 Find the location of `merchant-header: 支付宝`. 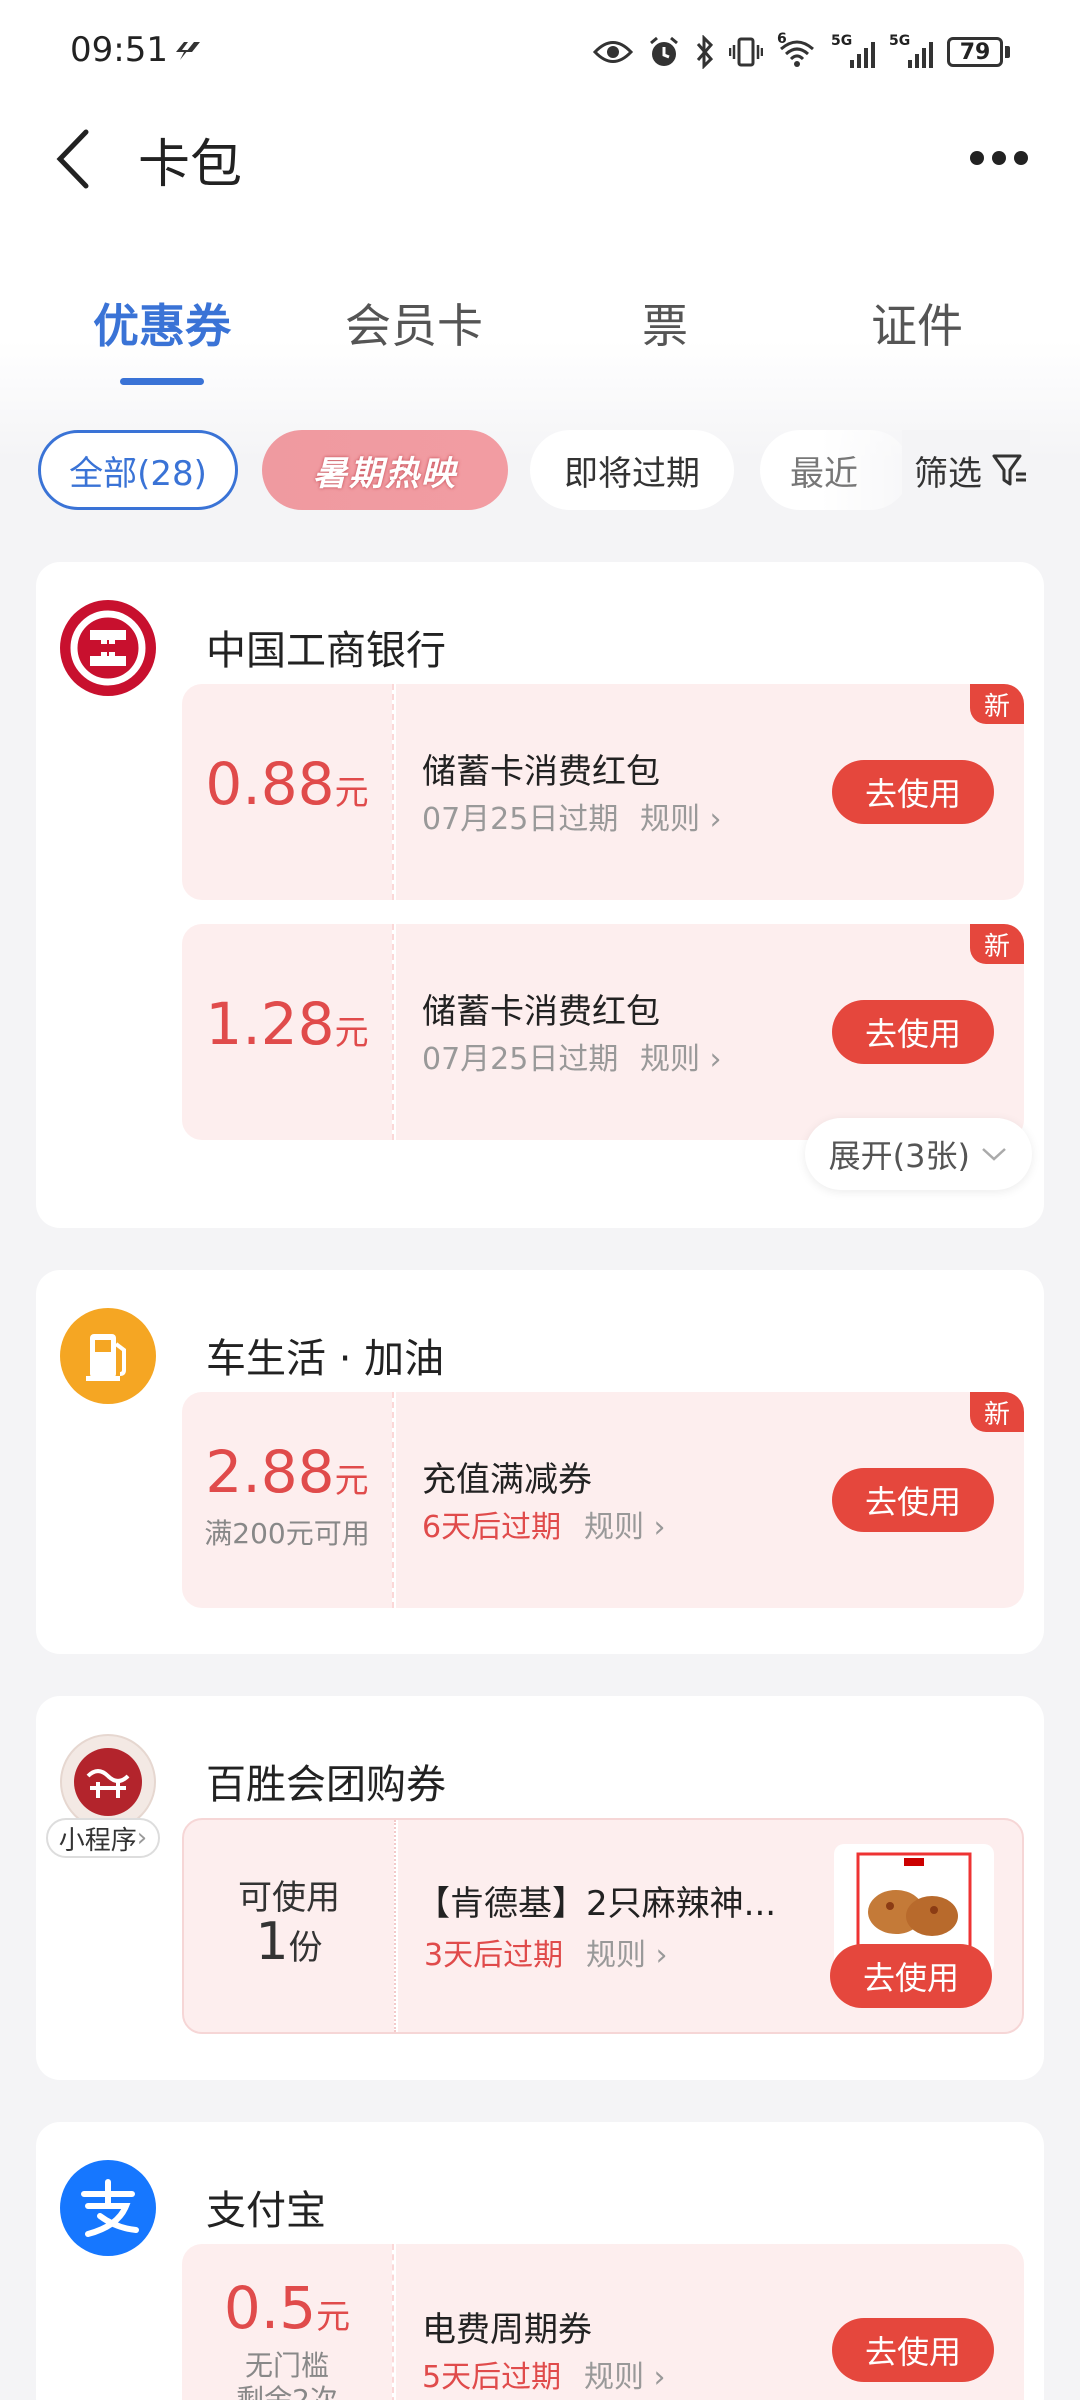

merchant-header: 支付宝 is located at coordinates (193, 2208).